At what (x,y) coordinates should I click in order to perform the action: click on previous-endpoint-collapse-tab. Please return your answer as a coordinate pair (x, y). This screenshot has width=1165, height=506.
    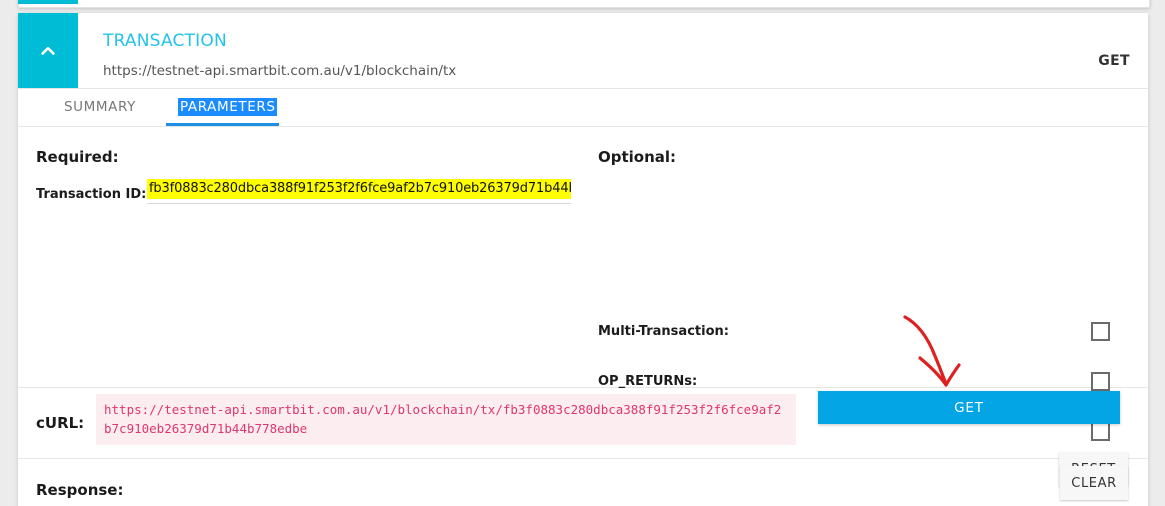
    Looking at the image, I should click on (48, 2).